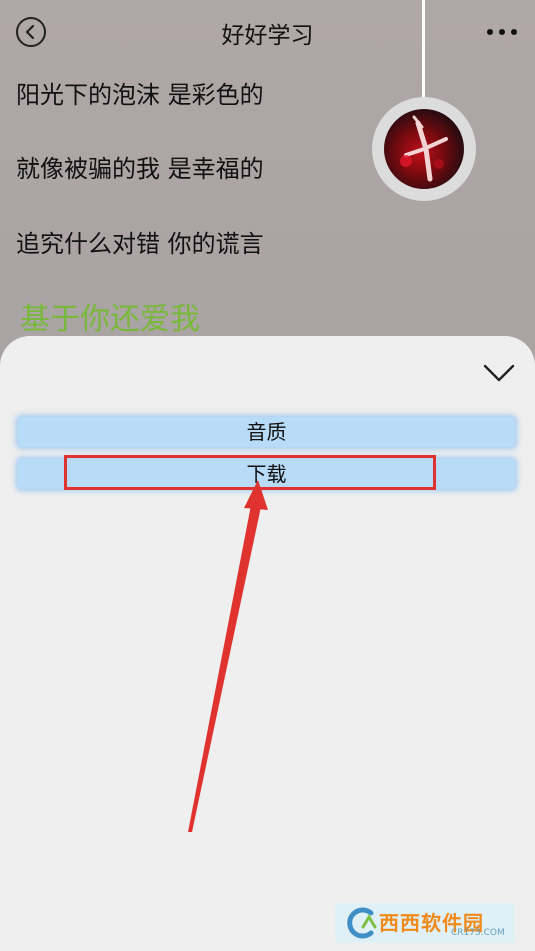 The image size is (535, 951). I want to click on album-disc, so click(424, 149).